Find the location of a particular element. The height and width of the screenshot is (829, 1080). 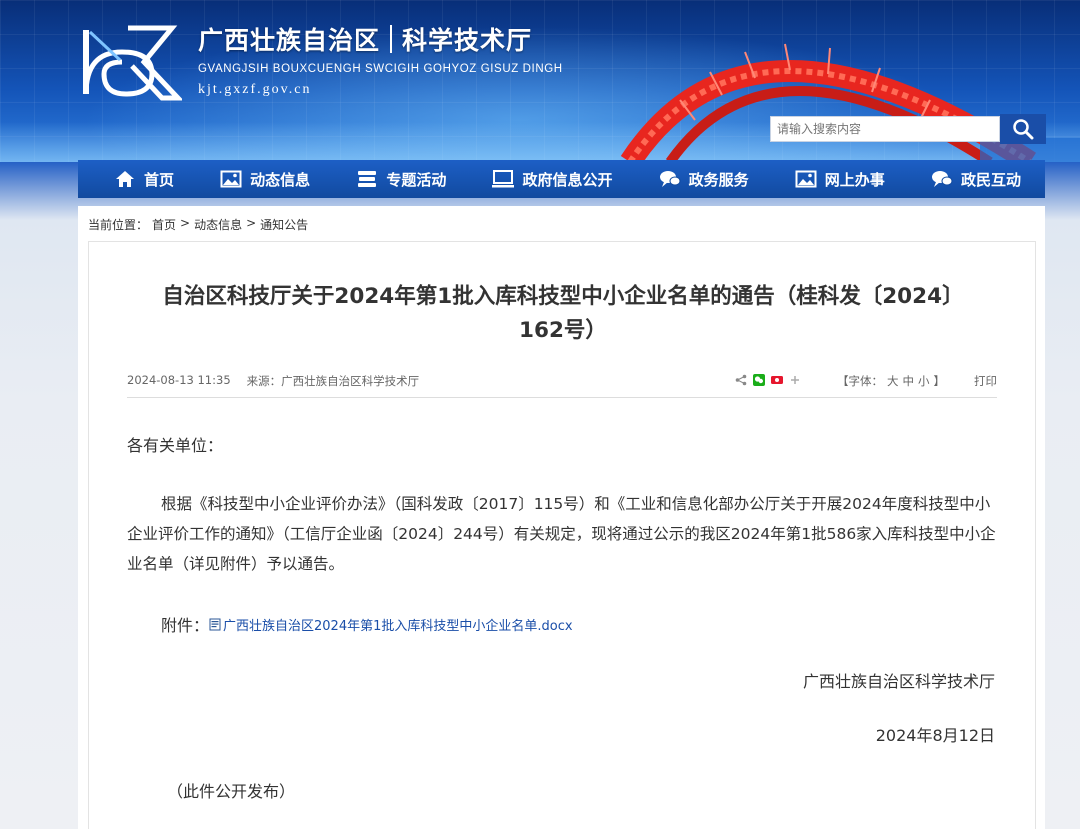

logo-icon is located at coordinates (132, 63).